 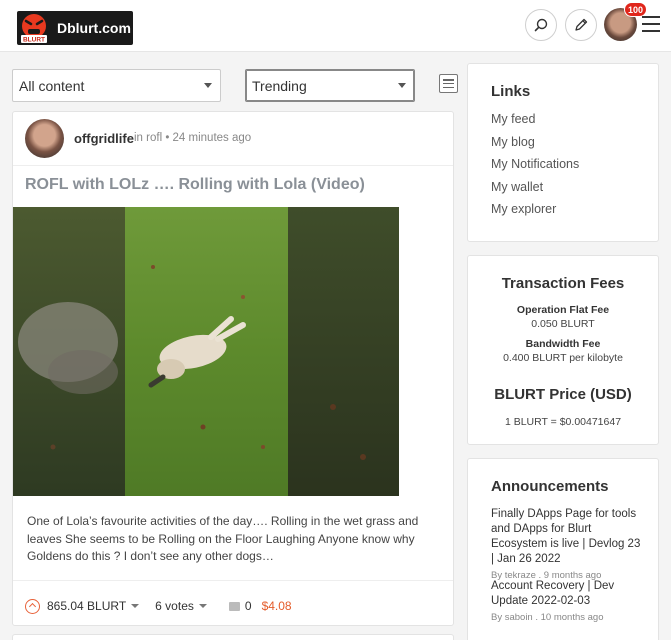 What do you see at coordinates (279, 86) in the screenshot?
I see `sort-filter-value: Trending` at bounding box center [279, 86].